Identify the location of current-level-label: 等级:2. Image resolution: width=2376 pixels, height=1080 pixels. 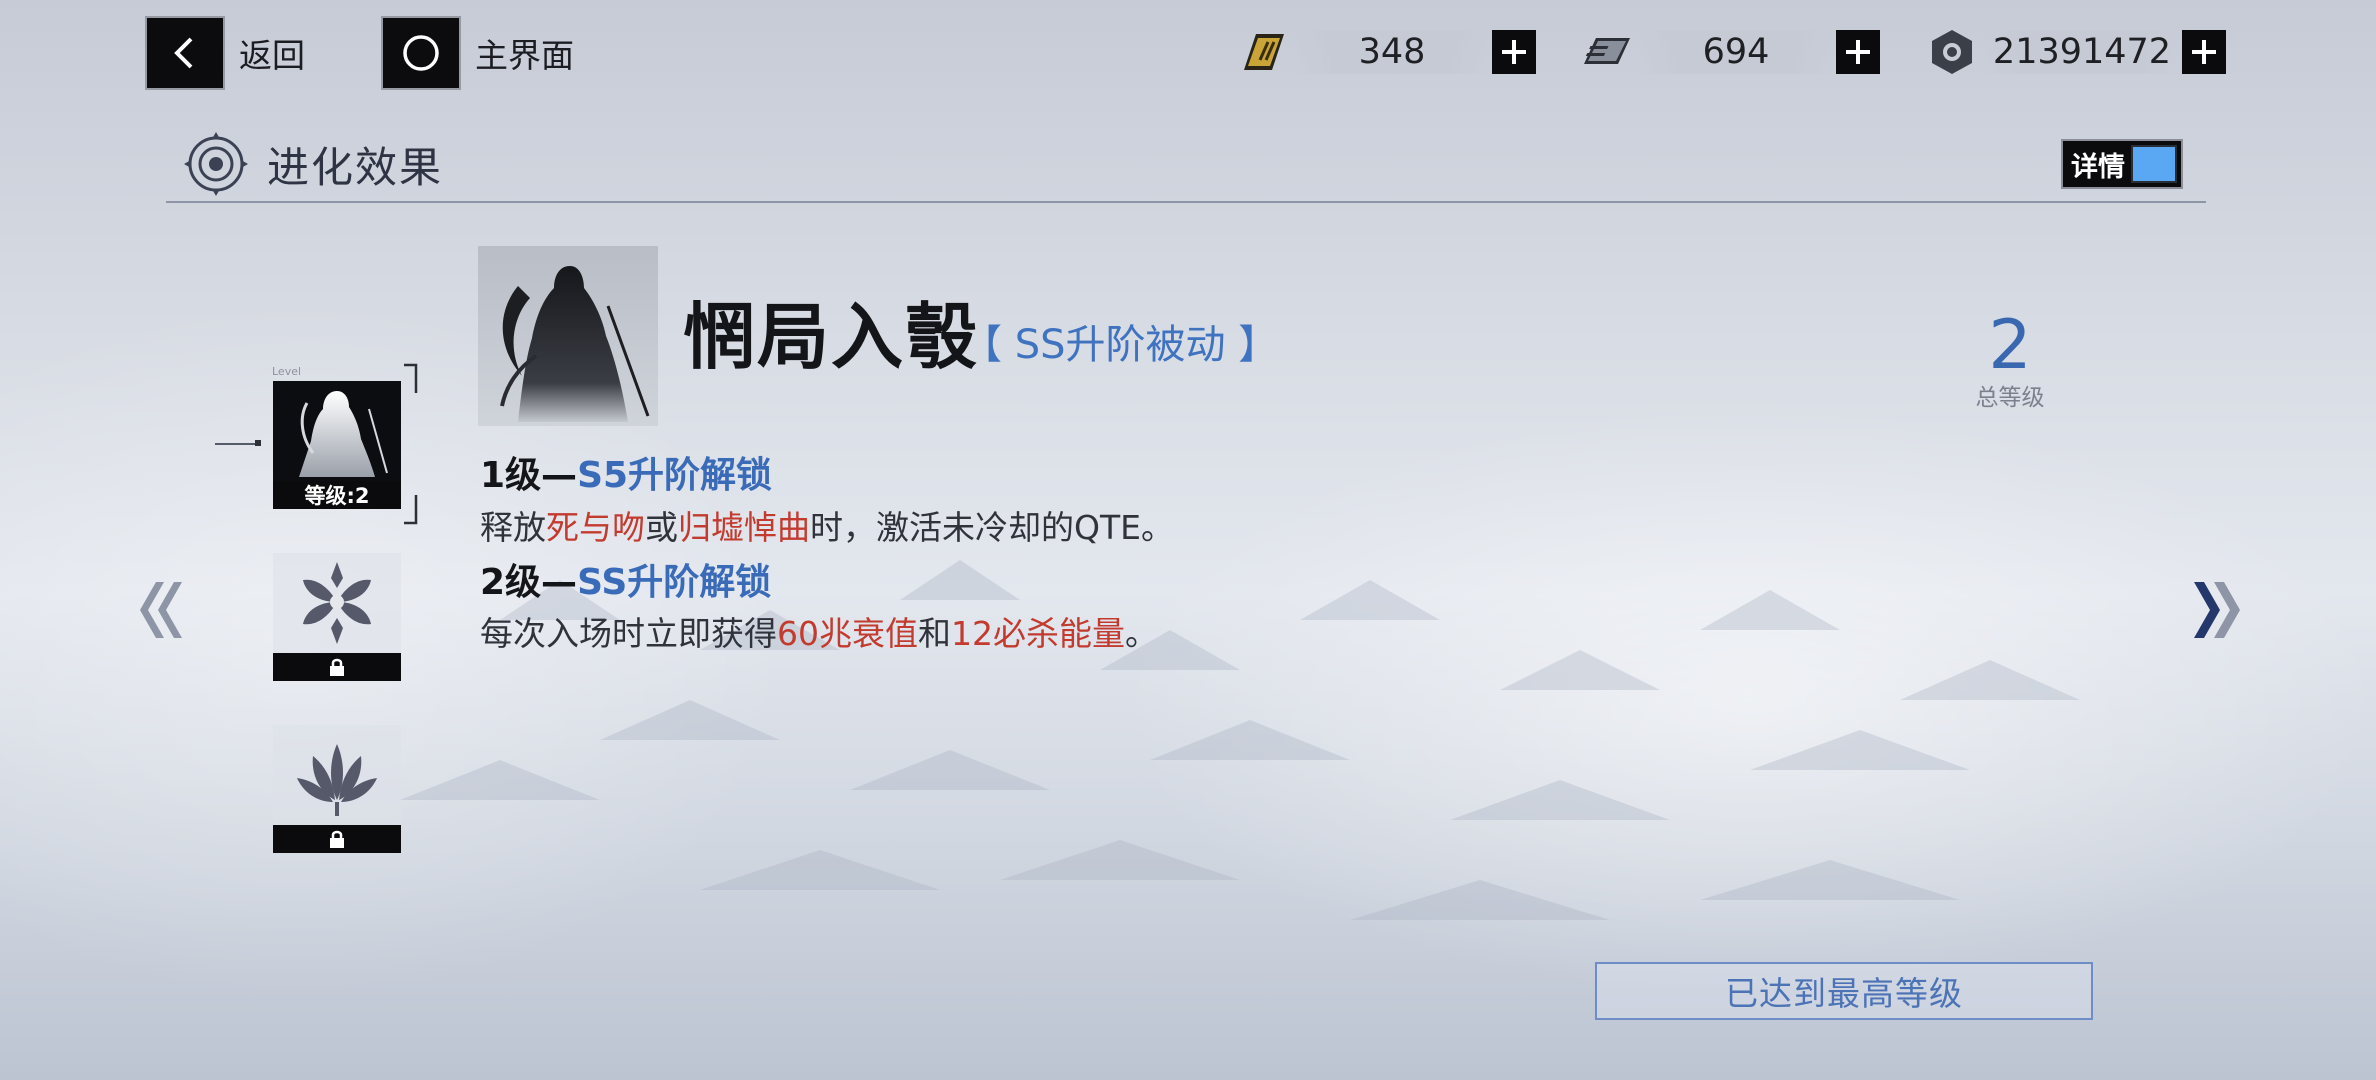
(337, 496).